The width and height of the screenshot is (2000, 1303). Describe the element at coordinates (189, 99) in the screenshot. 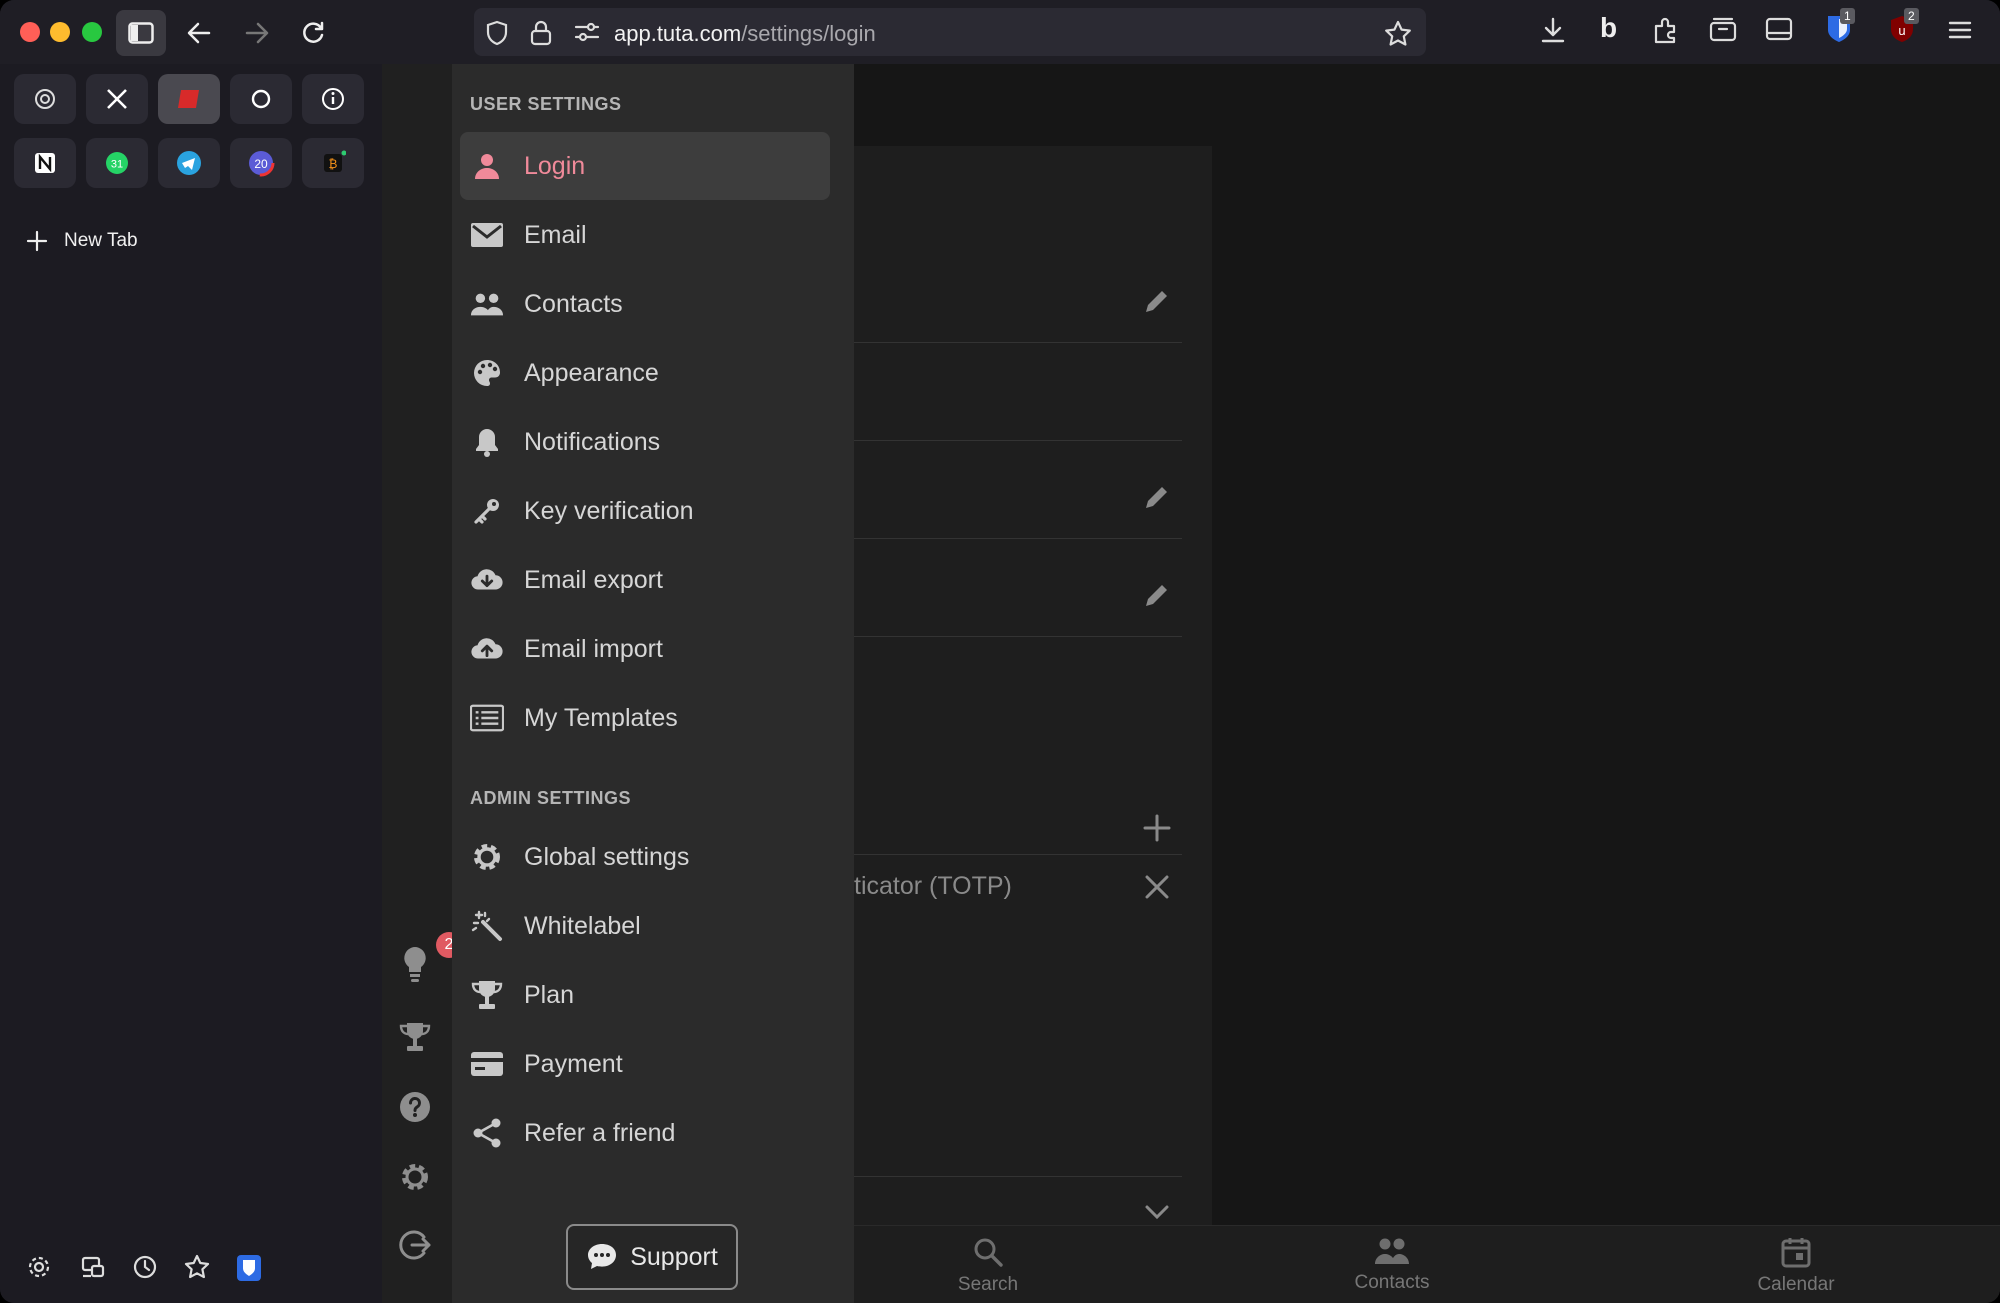

I see `pinned-tab-tuta` at that location.